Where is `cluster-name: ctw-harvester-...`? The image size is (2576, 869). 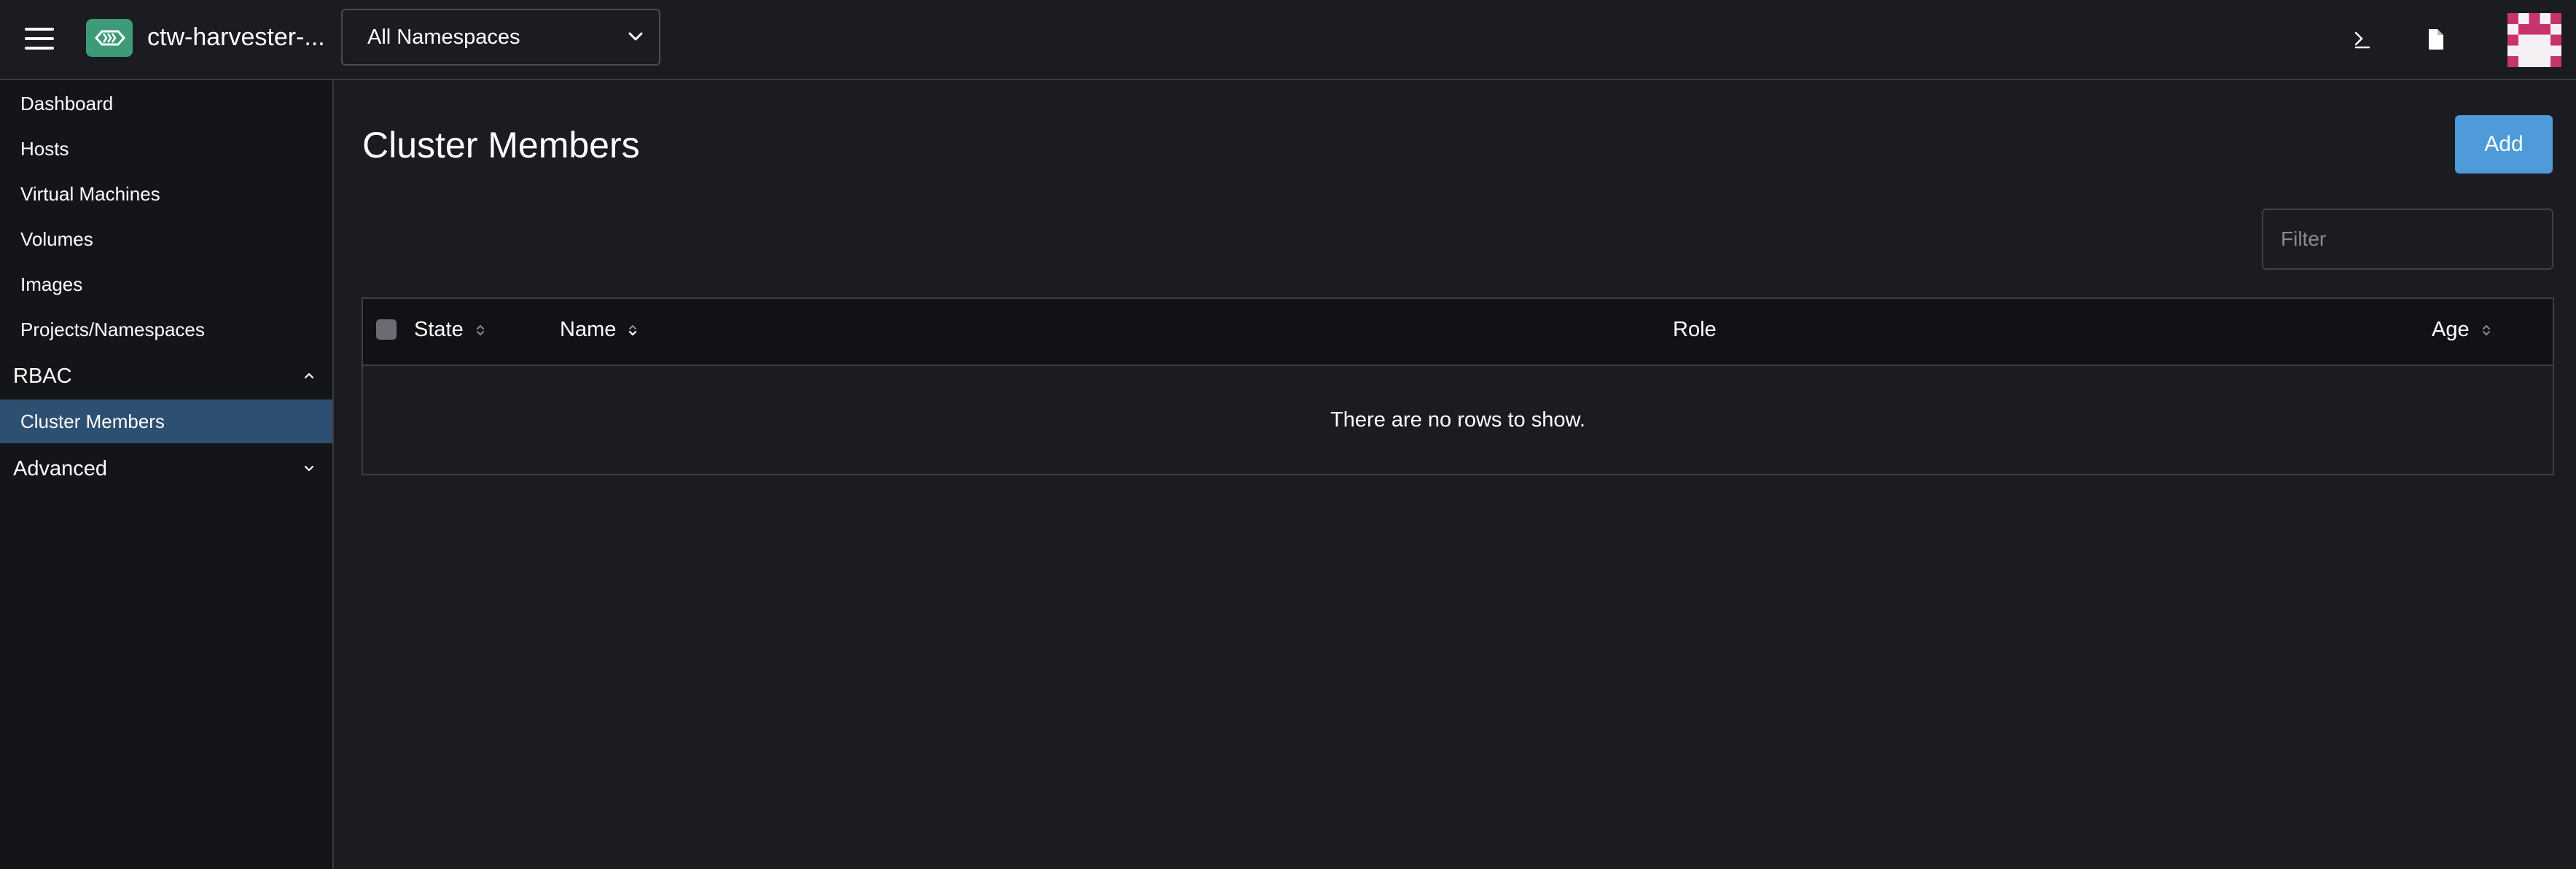
cluster-name: ctw-harvester-... is located at coordinates (236, 37).